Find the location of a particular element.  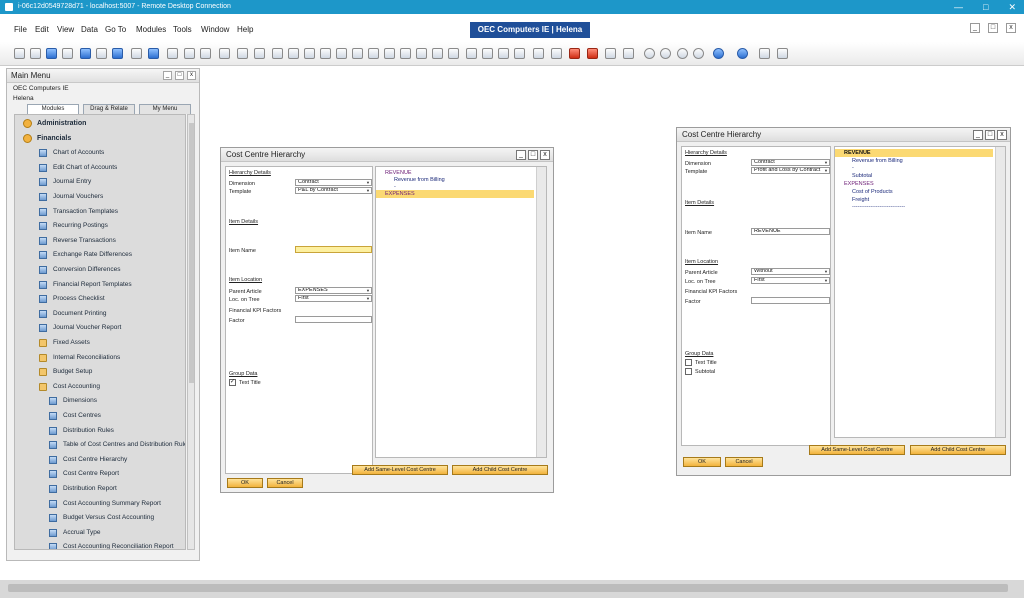

sidebar-item-distribution-report: Distribution Report is located at coordinates (100, 489).